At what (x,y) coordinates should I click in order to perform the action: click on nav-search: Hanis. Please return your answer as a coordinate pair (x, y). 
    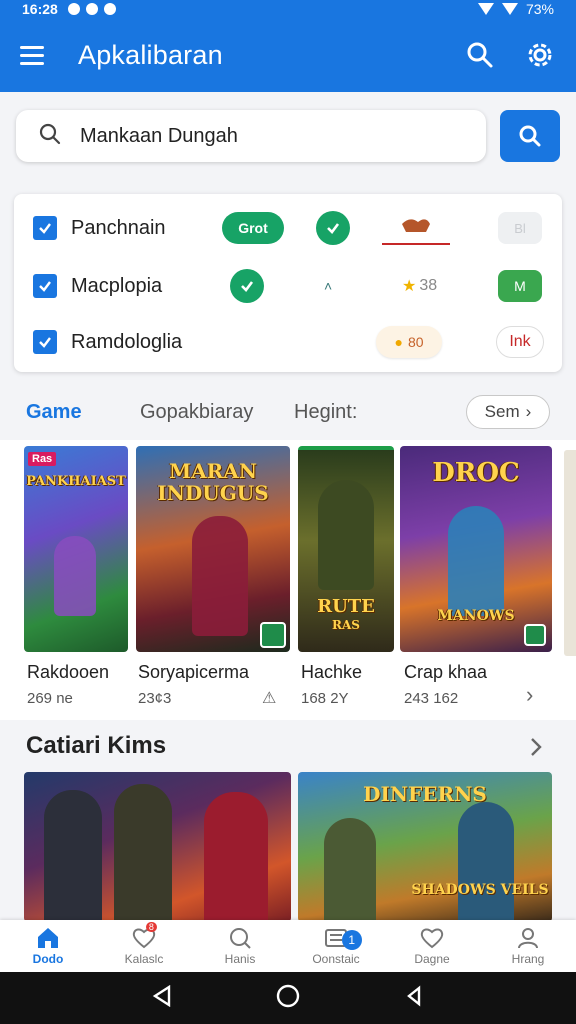
    Looking at the image, I should click on (240, 946).